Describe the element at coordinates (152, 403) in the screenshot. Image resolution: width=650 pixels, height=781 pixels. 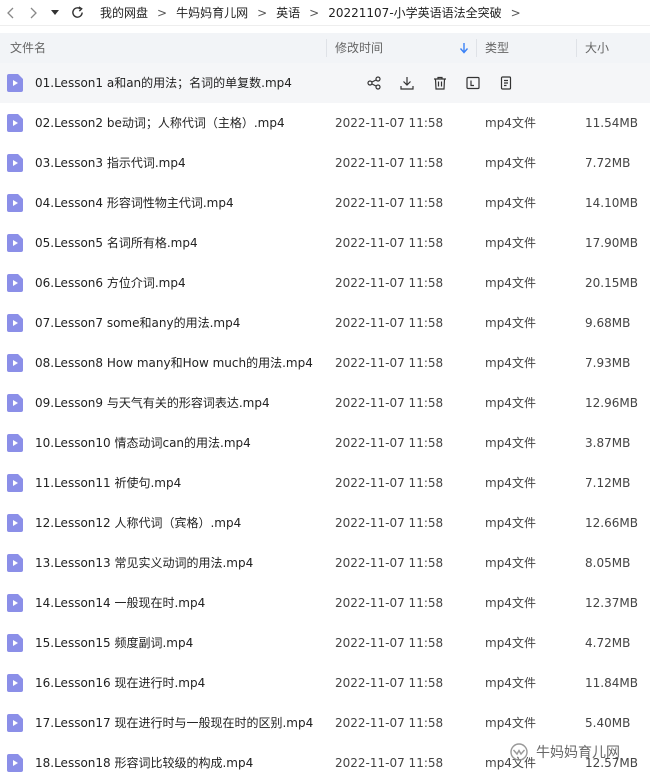
I see `file-name: 09.Lesson9 与天气有关的形容词表达.mp4` at that location.